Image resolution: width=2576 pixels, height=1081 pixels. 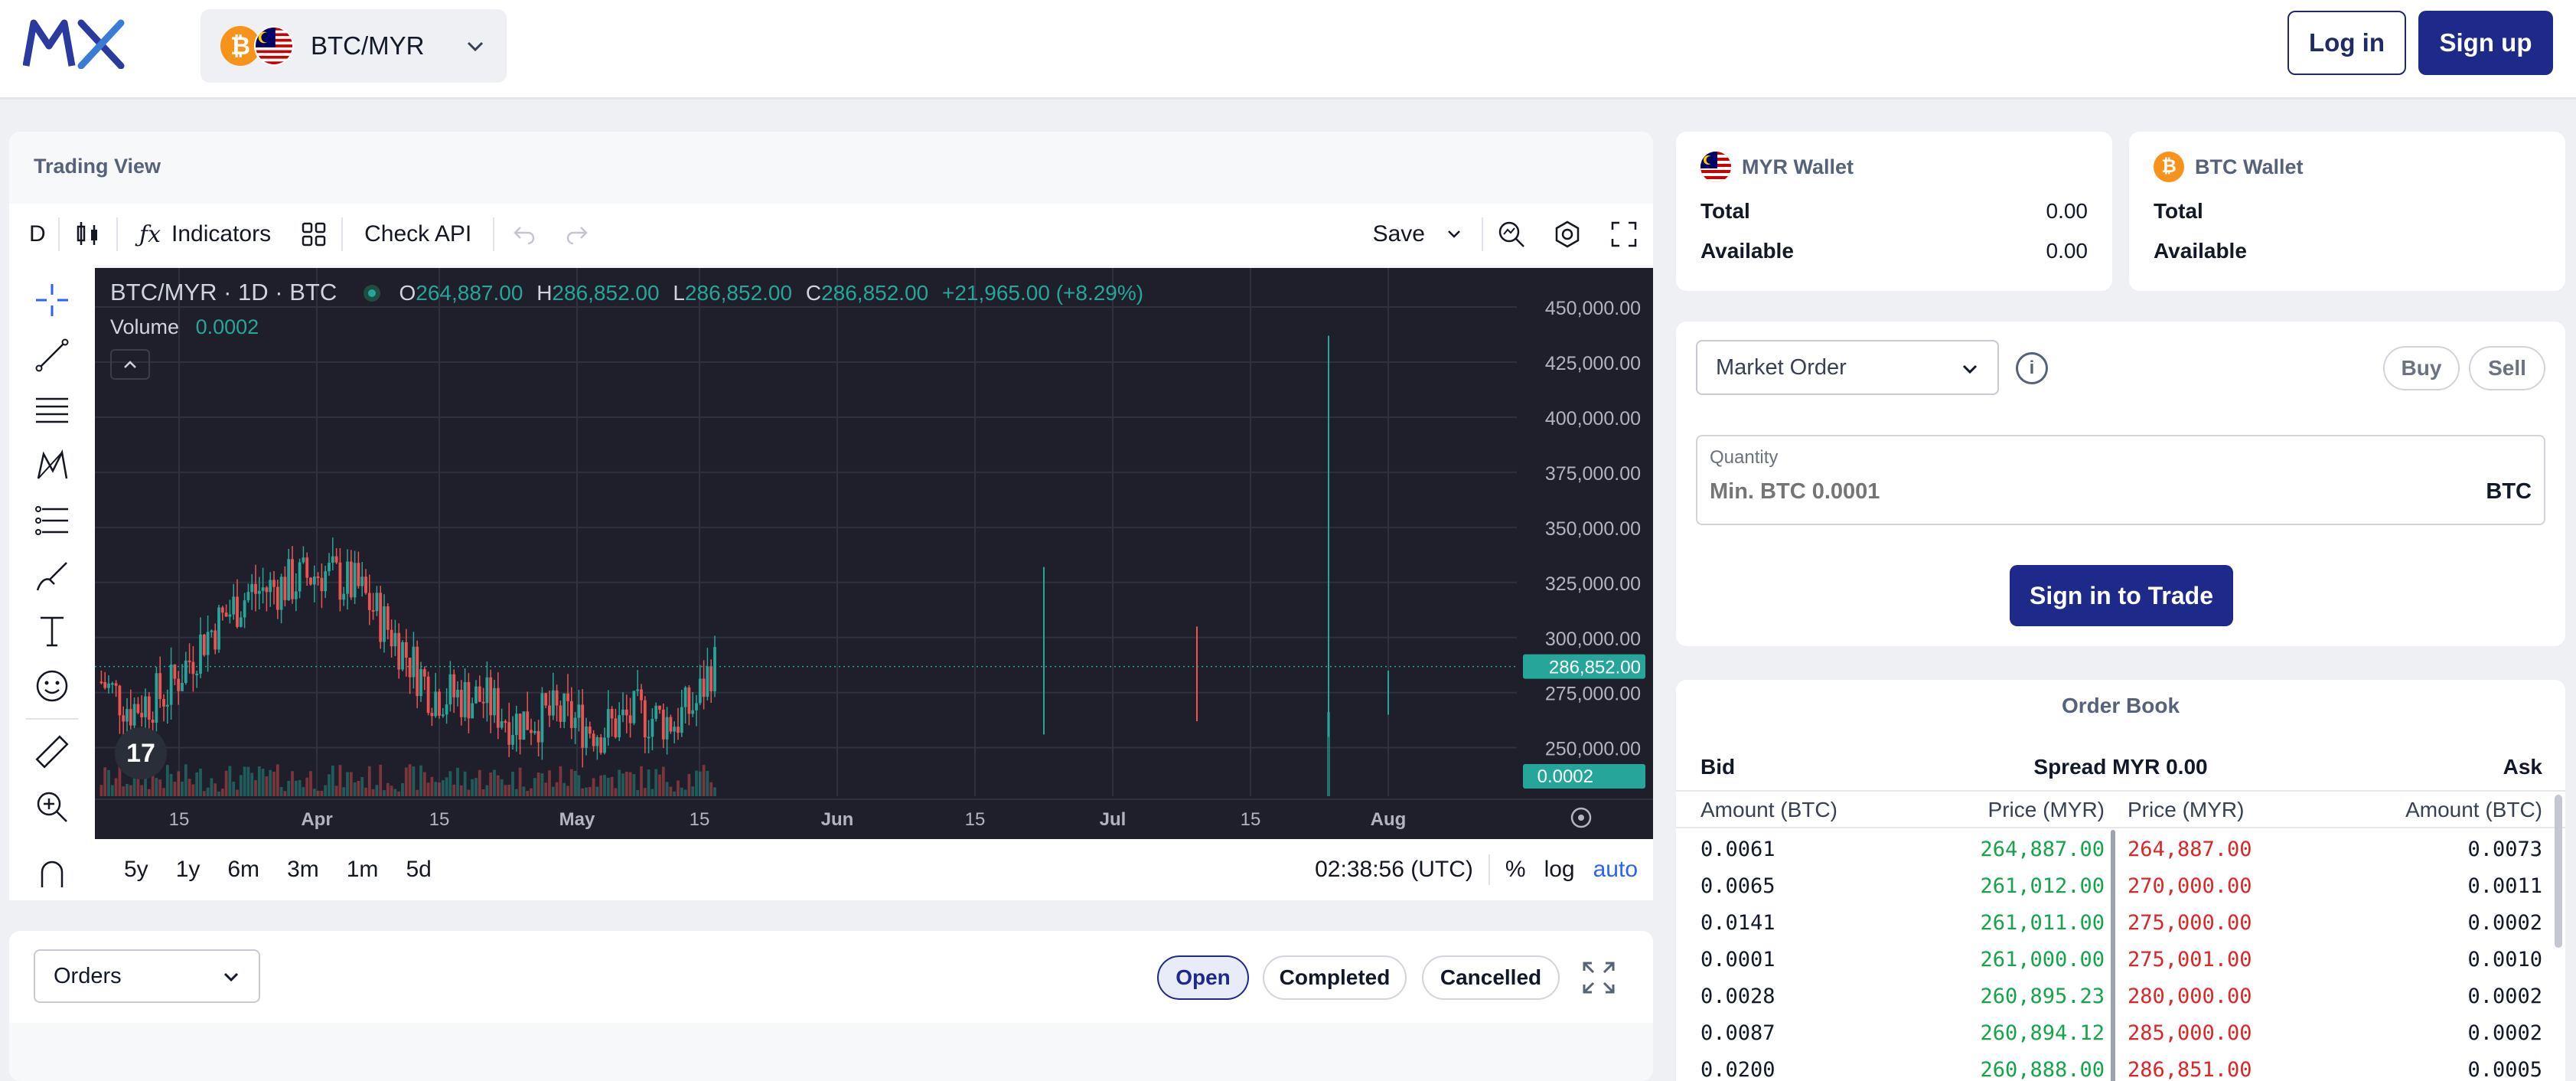 I want to click on auto-toggle: auto, so click(x=1616, y=870).